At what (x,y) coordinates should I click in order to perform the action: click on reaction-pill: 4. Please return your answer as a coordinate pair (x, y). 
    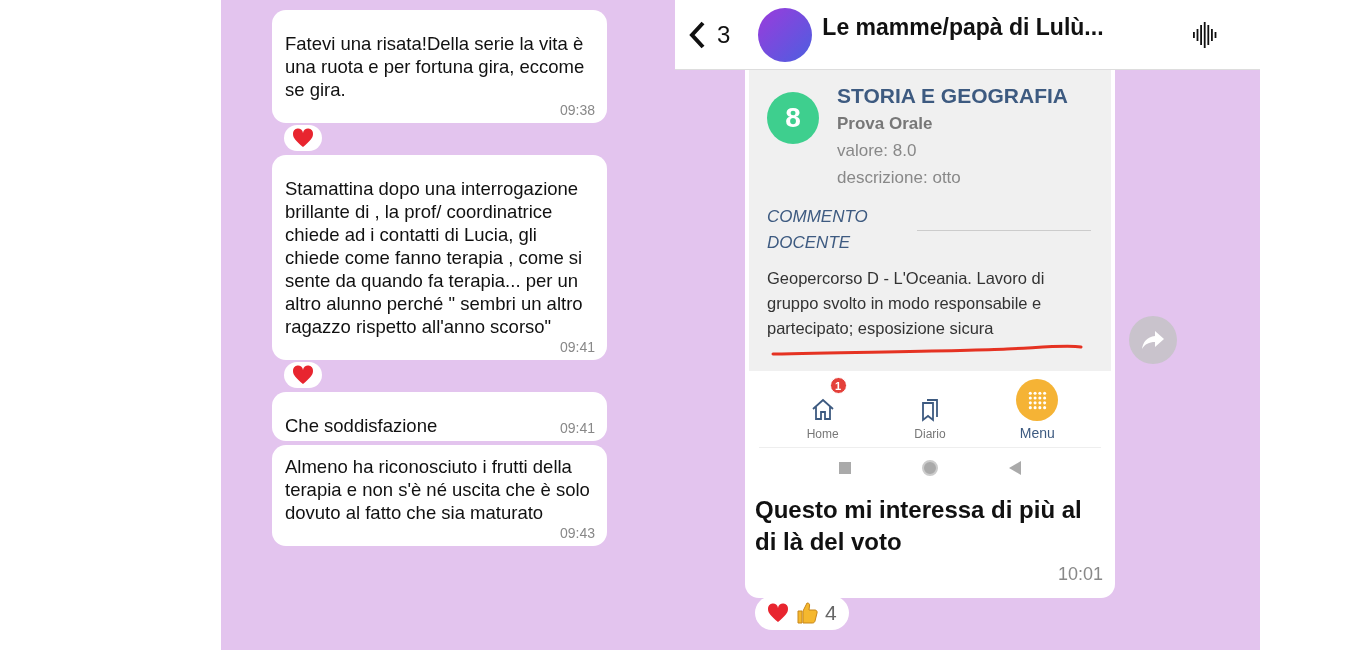
    Looking at the image, I should click on (802, 613).